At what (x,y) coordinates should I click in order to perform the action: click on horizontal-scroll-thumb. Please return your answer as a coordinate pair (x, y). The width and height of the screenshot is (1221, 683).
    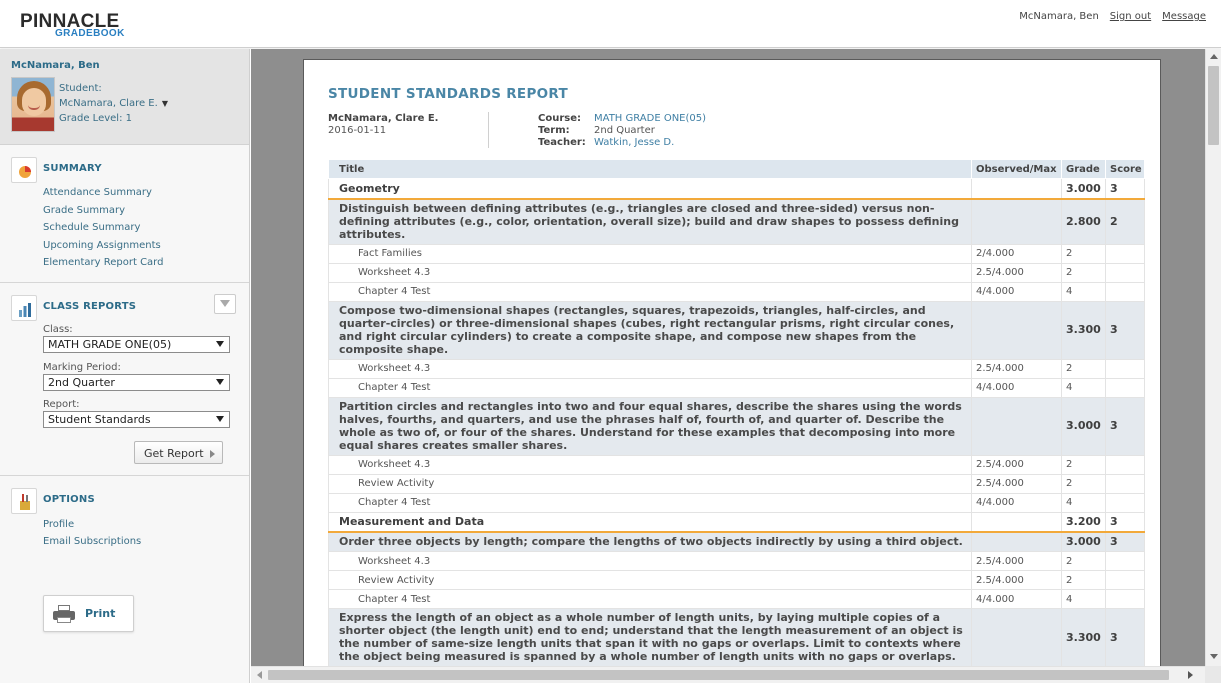
    Looking at the image, I should click on (718, 675).